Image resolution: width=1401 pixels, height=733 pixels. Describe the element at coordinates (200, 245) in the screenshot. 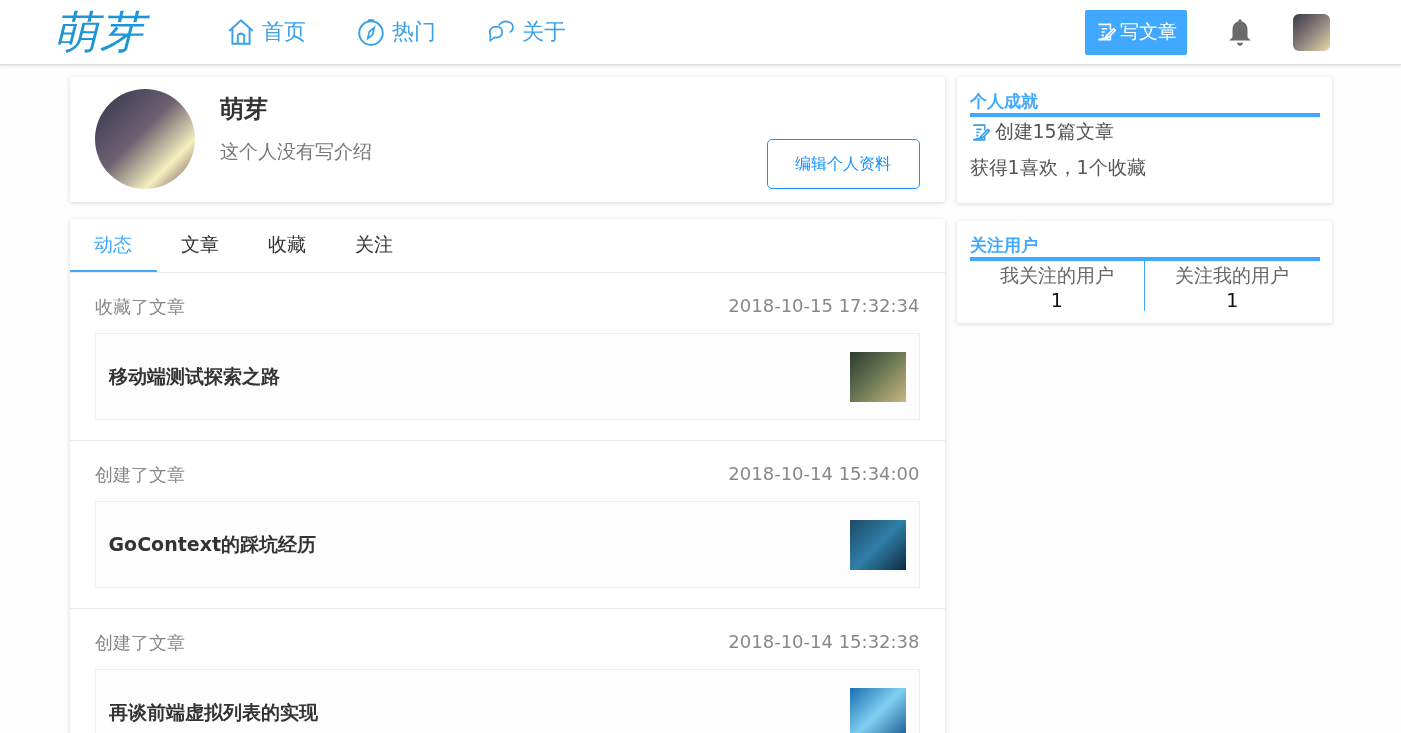

I see `tab: 文章` at that location.